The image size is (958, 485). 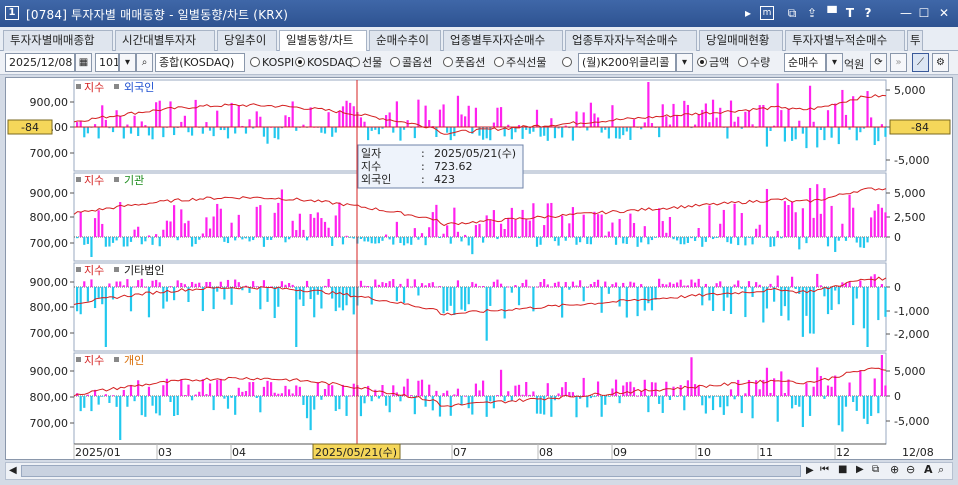 What do you see at coordinates (58, 40) in the screenshot?
I see `tab-investor-summary: 투자자별매매종합` at bounding box center [58, 40].